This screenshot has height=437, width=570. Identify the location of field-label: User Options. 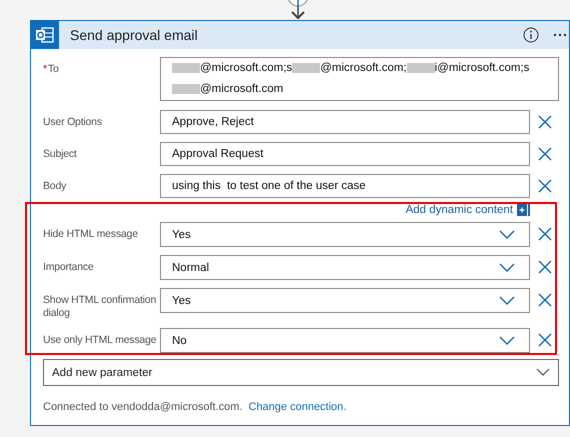
(73, 122).